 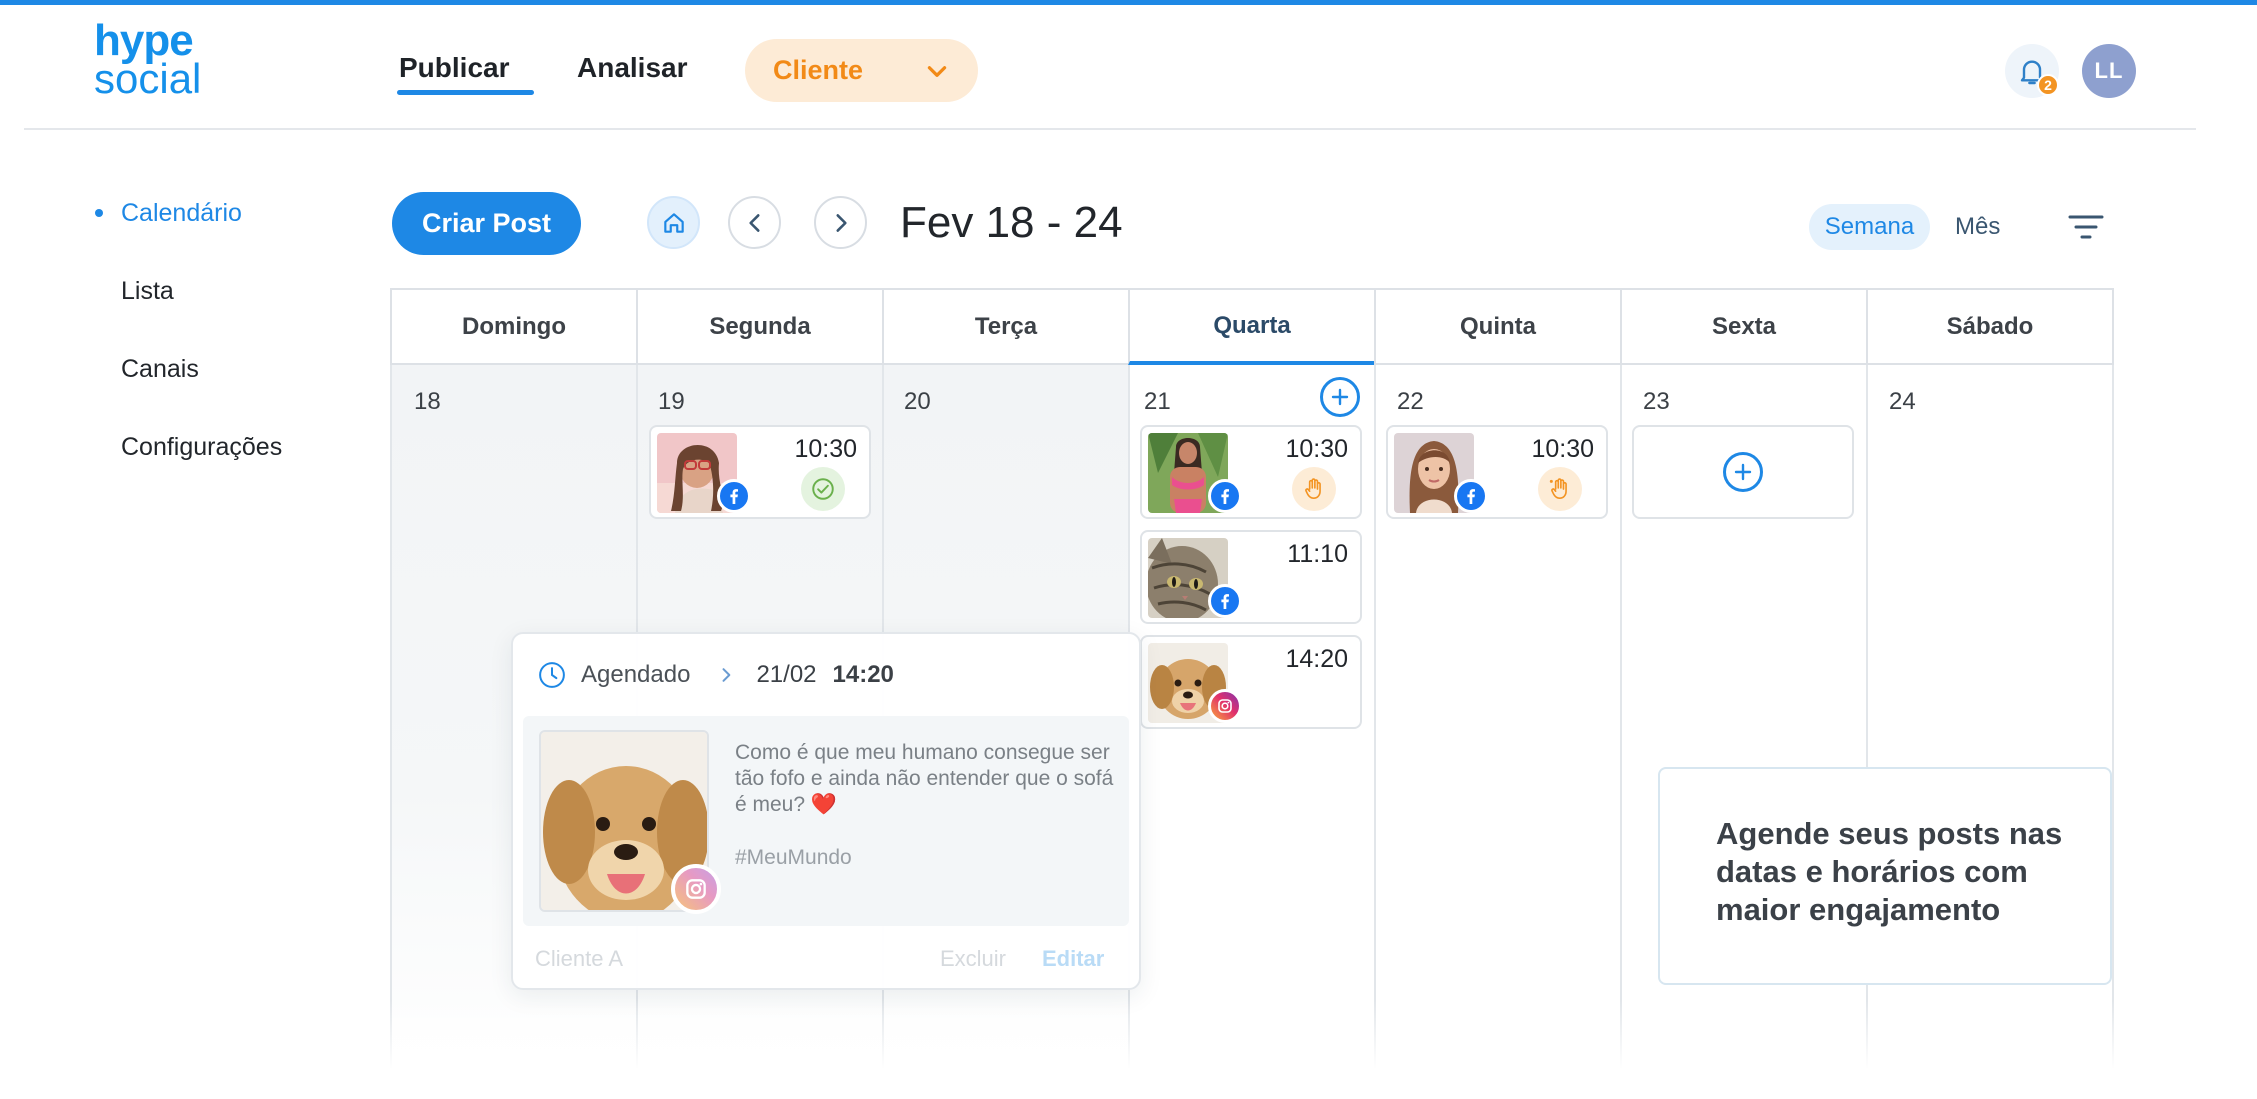 What do you see at coordinates (2086, 227) in the screenshot?
I see `filter-icon` at bounding box center [2086, 227].